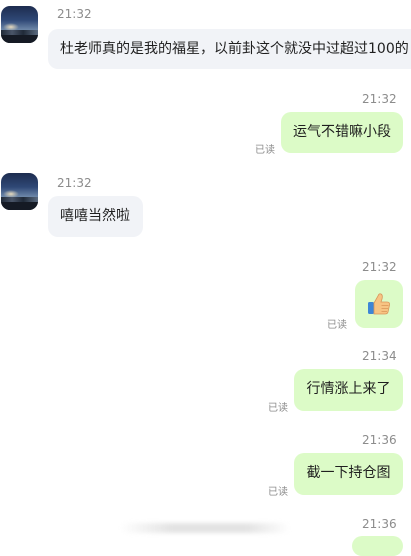  I want to click on incoming-message-bubble: 嘻嘻当然啦, so click(95, 216).